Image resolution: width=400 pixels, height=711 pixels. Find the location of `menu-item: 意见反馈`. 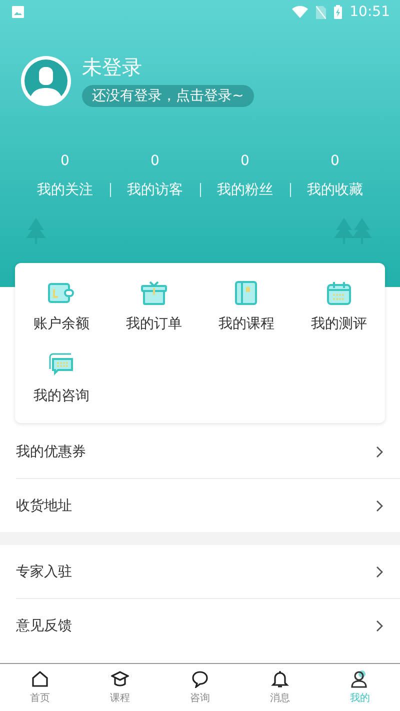

menu-item: 意见反馈 is located at coordinates (44, 625).